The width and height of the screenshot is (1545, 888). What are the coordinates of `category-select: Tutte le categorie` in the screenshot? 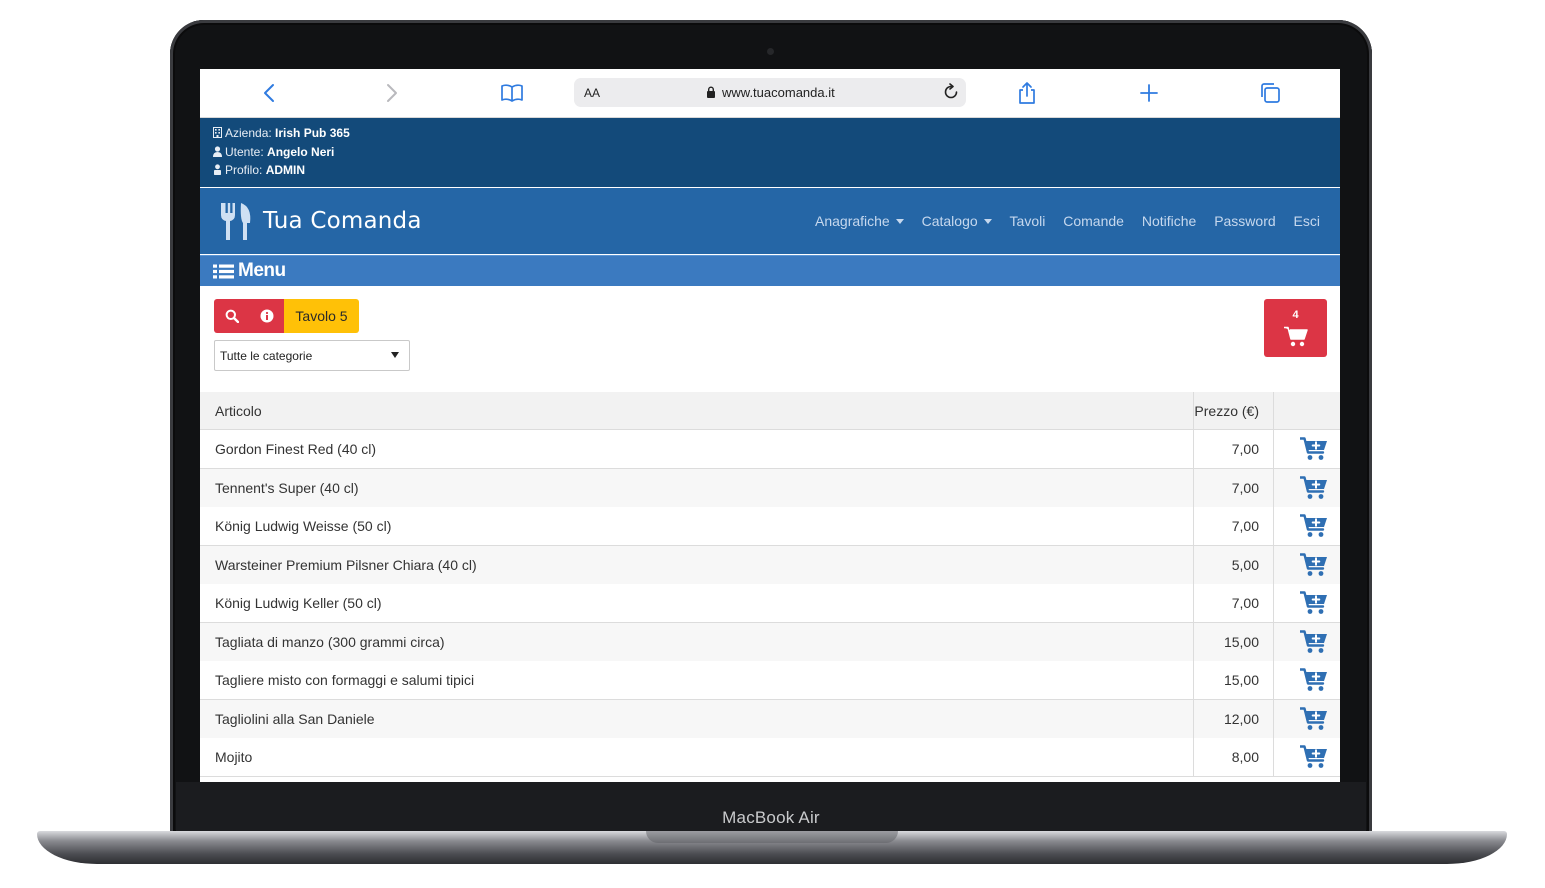 It's located at (312, 355).